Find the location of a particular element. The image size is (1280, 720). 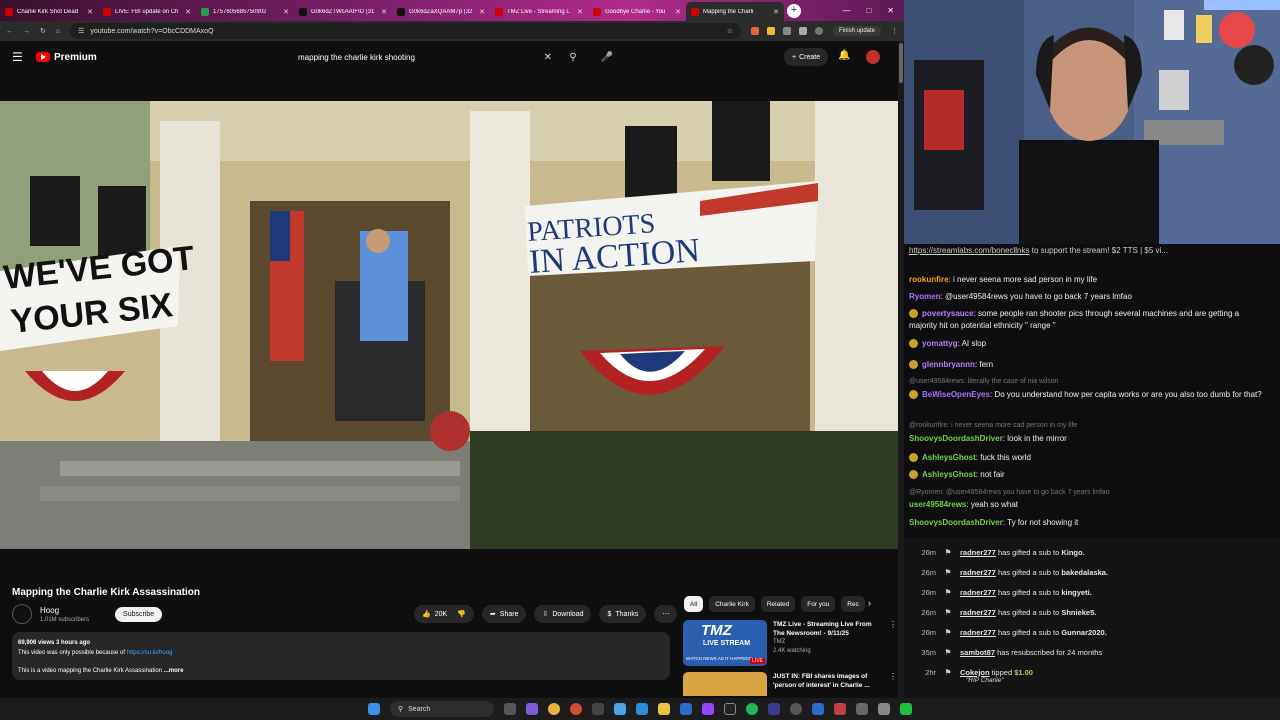

maximize-icon: □ is located at coordinates (868, 10).